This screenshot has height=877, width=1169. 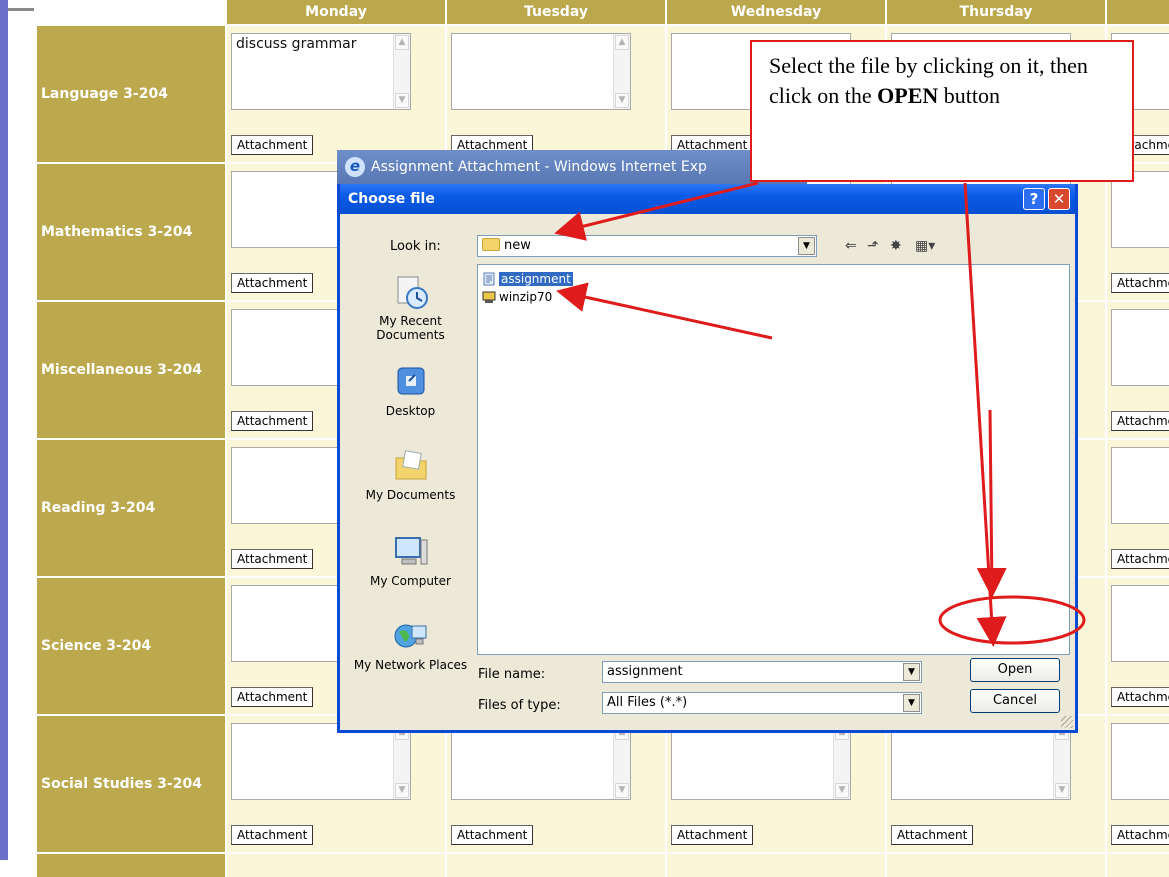 What do you see at coordinates (1059, 199) in the screenshot?
I see `close-button: ✕` at bounding box center [1059, 199].